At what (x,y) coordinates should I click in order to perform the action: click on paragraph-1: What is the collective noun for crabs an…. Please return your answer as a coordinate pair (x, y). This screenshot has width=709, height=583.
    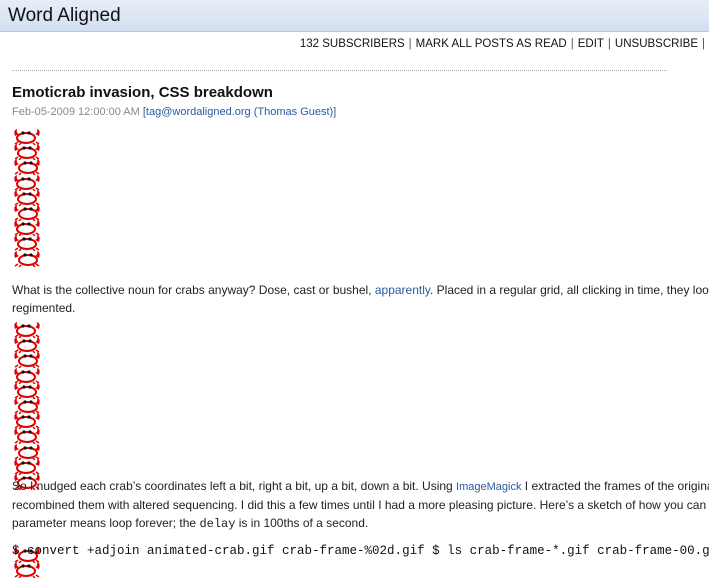
    Looking at the image, I should click on (360, 299).